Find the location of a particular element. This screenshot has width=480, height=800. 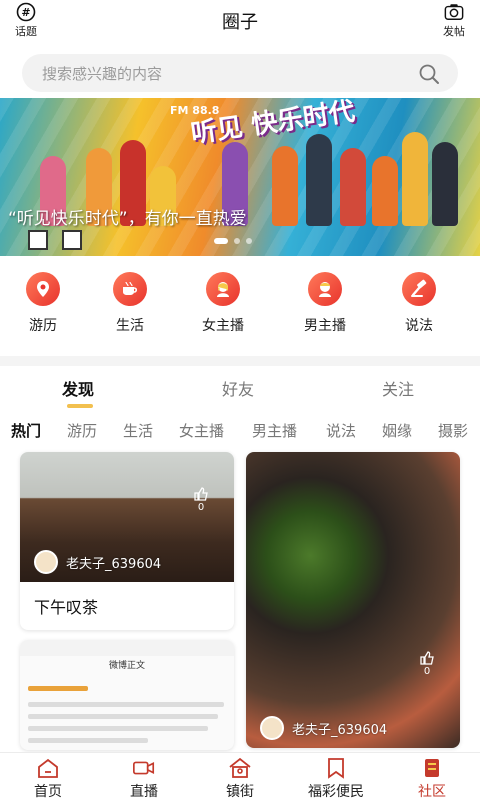

post-button: 发帖 is located at coordinates (454, 22).